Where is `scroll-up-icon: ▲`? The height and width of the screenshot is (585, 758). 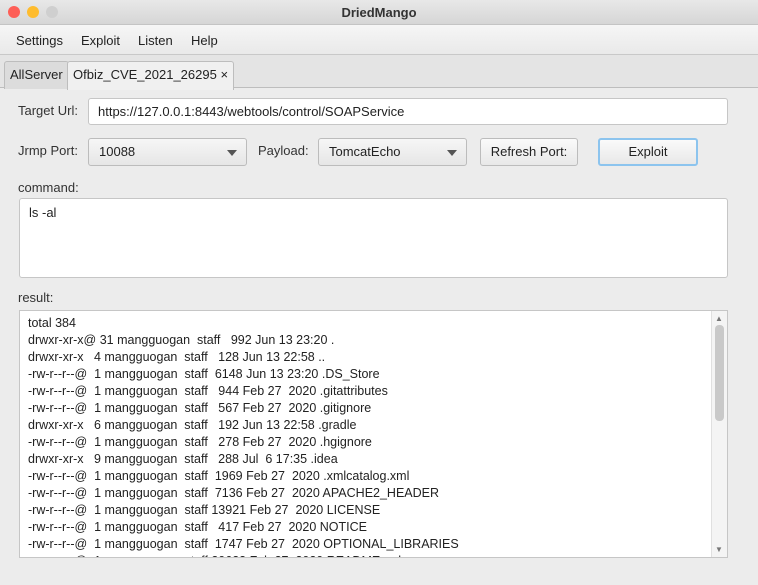 scroll-up-icon: ▲ is located at coordinates (719, 318).